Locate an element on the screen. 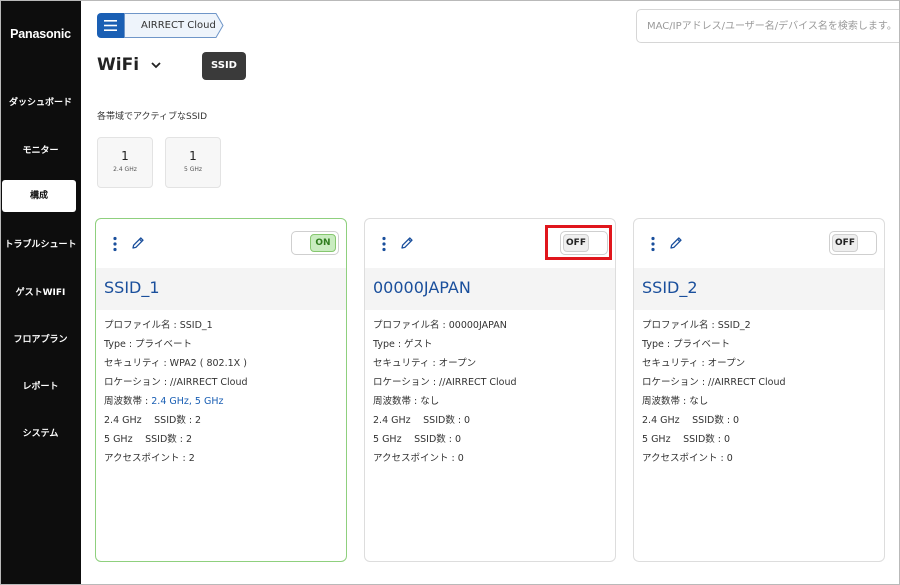 This screenshot has height=585, width=900. breadcrumb: AIRRECT Cloud is located at coordinates (174, 25).